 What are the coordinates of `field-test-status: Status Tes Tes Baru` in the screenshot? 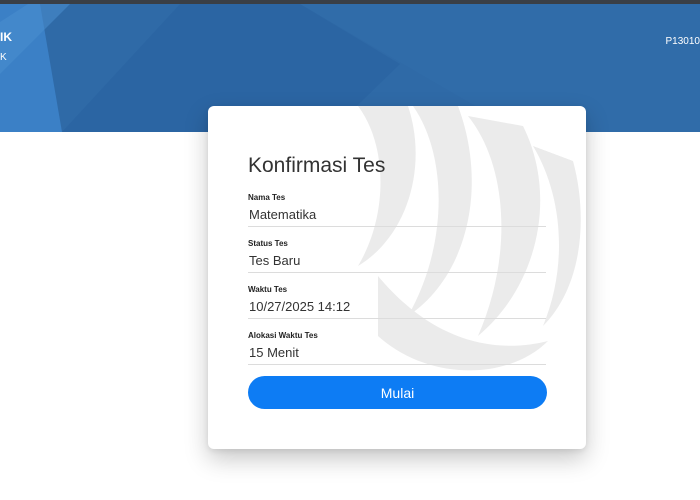 It's located at (397, 255).